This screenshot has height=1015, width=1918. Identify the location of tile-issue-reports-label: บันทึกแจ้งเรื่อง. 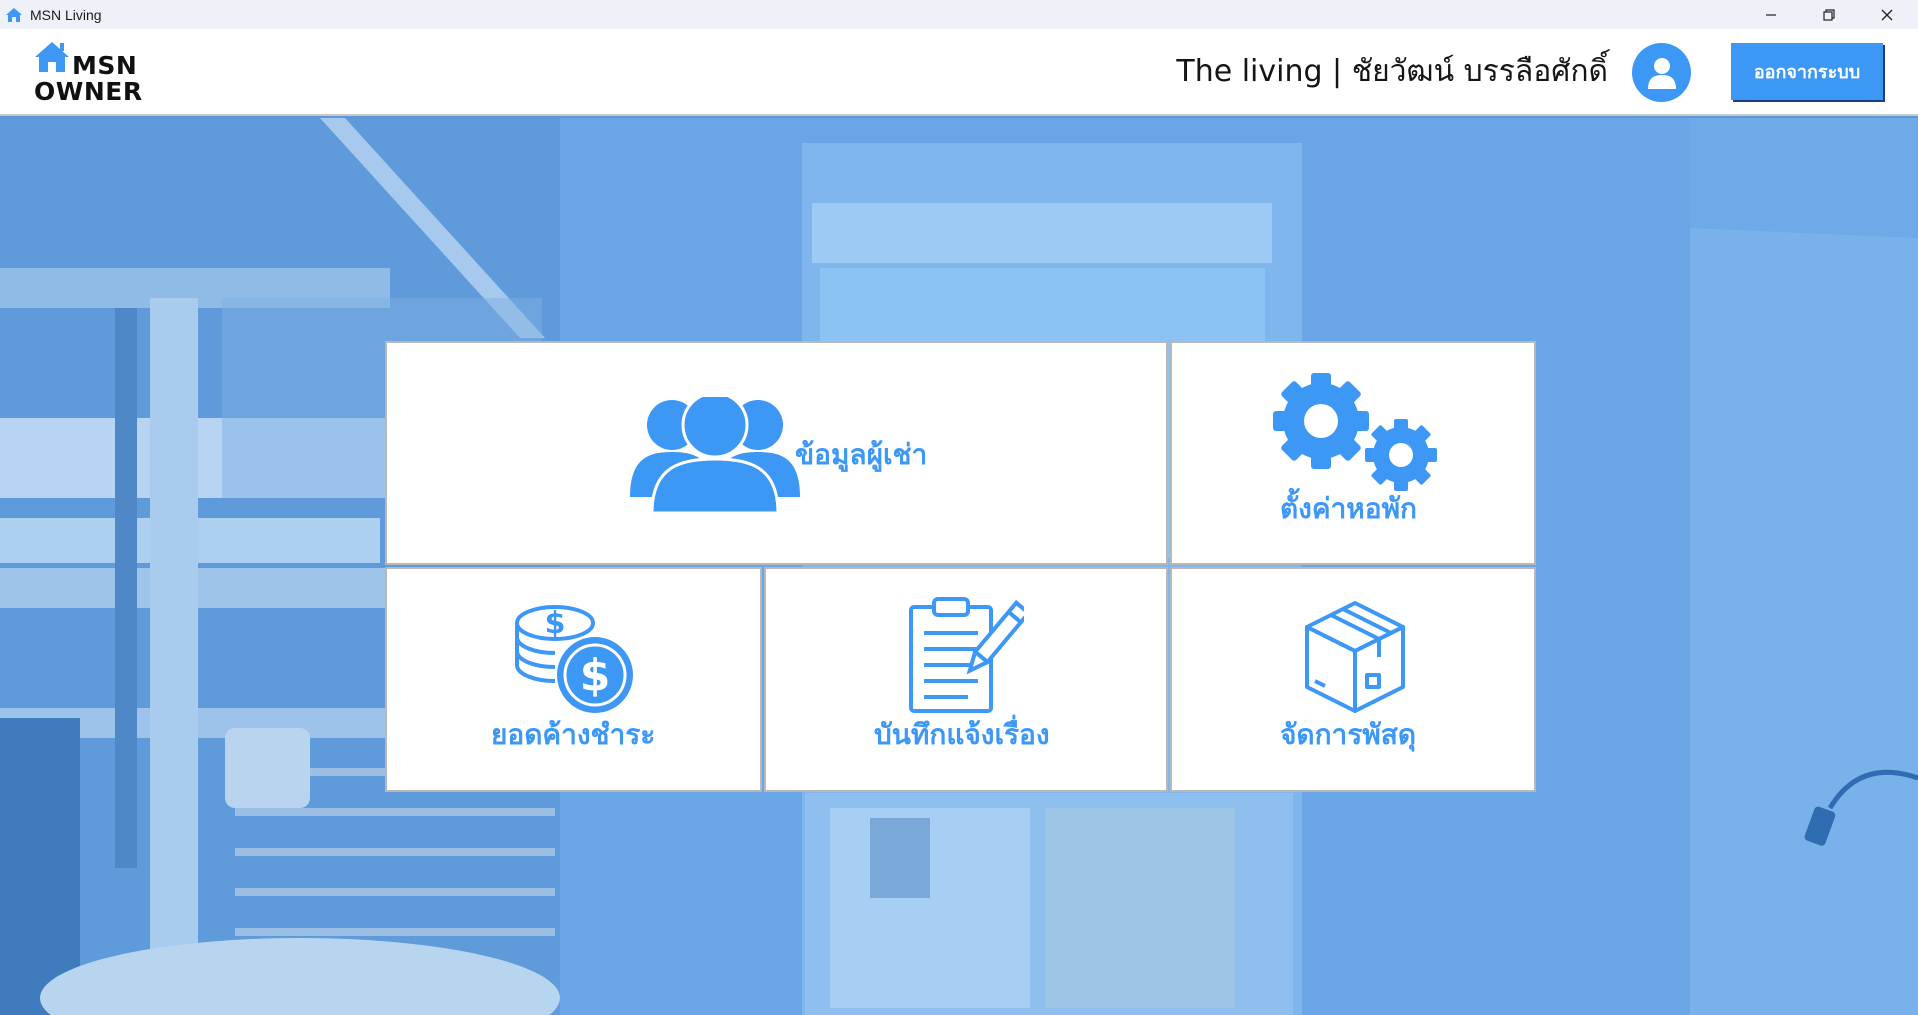
(962, 734).